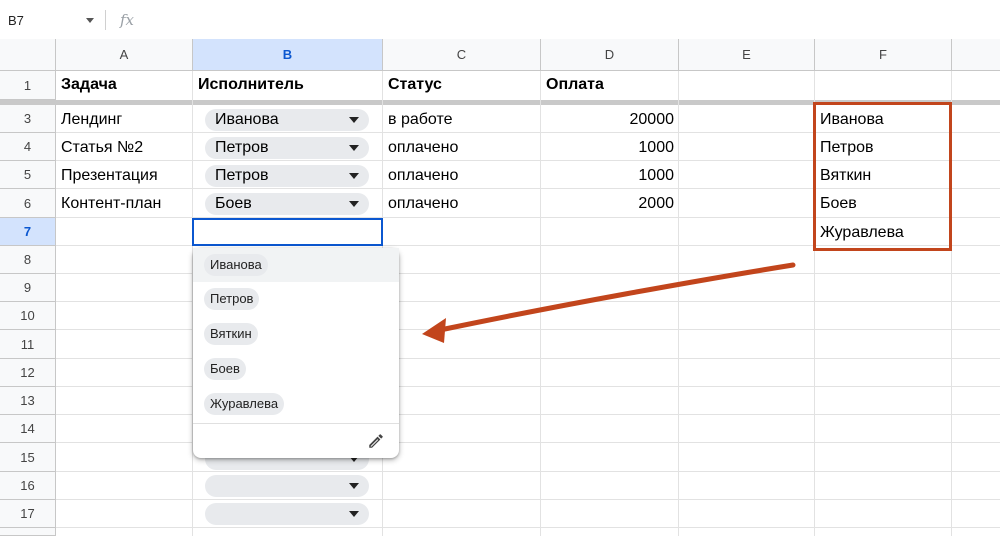 The width and height of the screenshot is (1000, 536). Describe the element at coordinates (296, 369) in the screenshot. I see `dropdown-option: Боев` at that location.